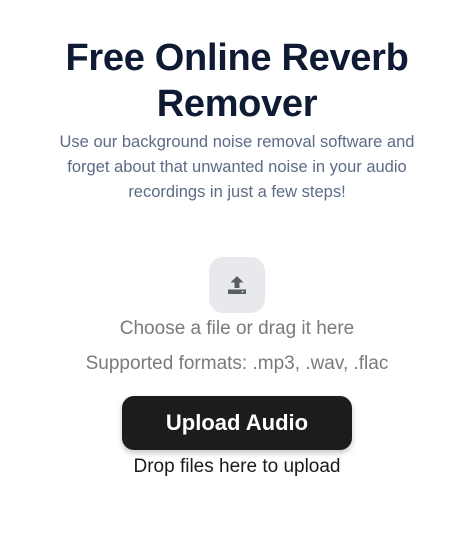 This screenshot has width=474, height=555. What do you see at coordinates (237, 423) in the screenshot?
I see `upload-audio-button: Upload Audio` at bounding box center [237, 423].